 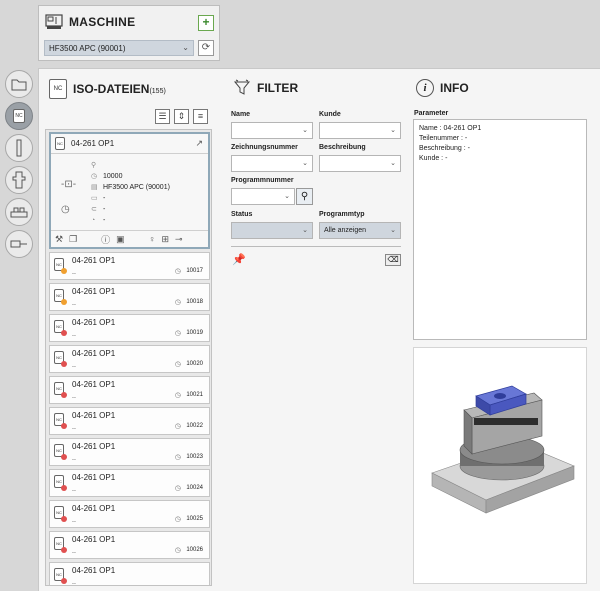 I want to click on list-item: NC 04-261 OP1 .. ◷ 10026, so click(x=129, y=545).